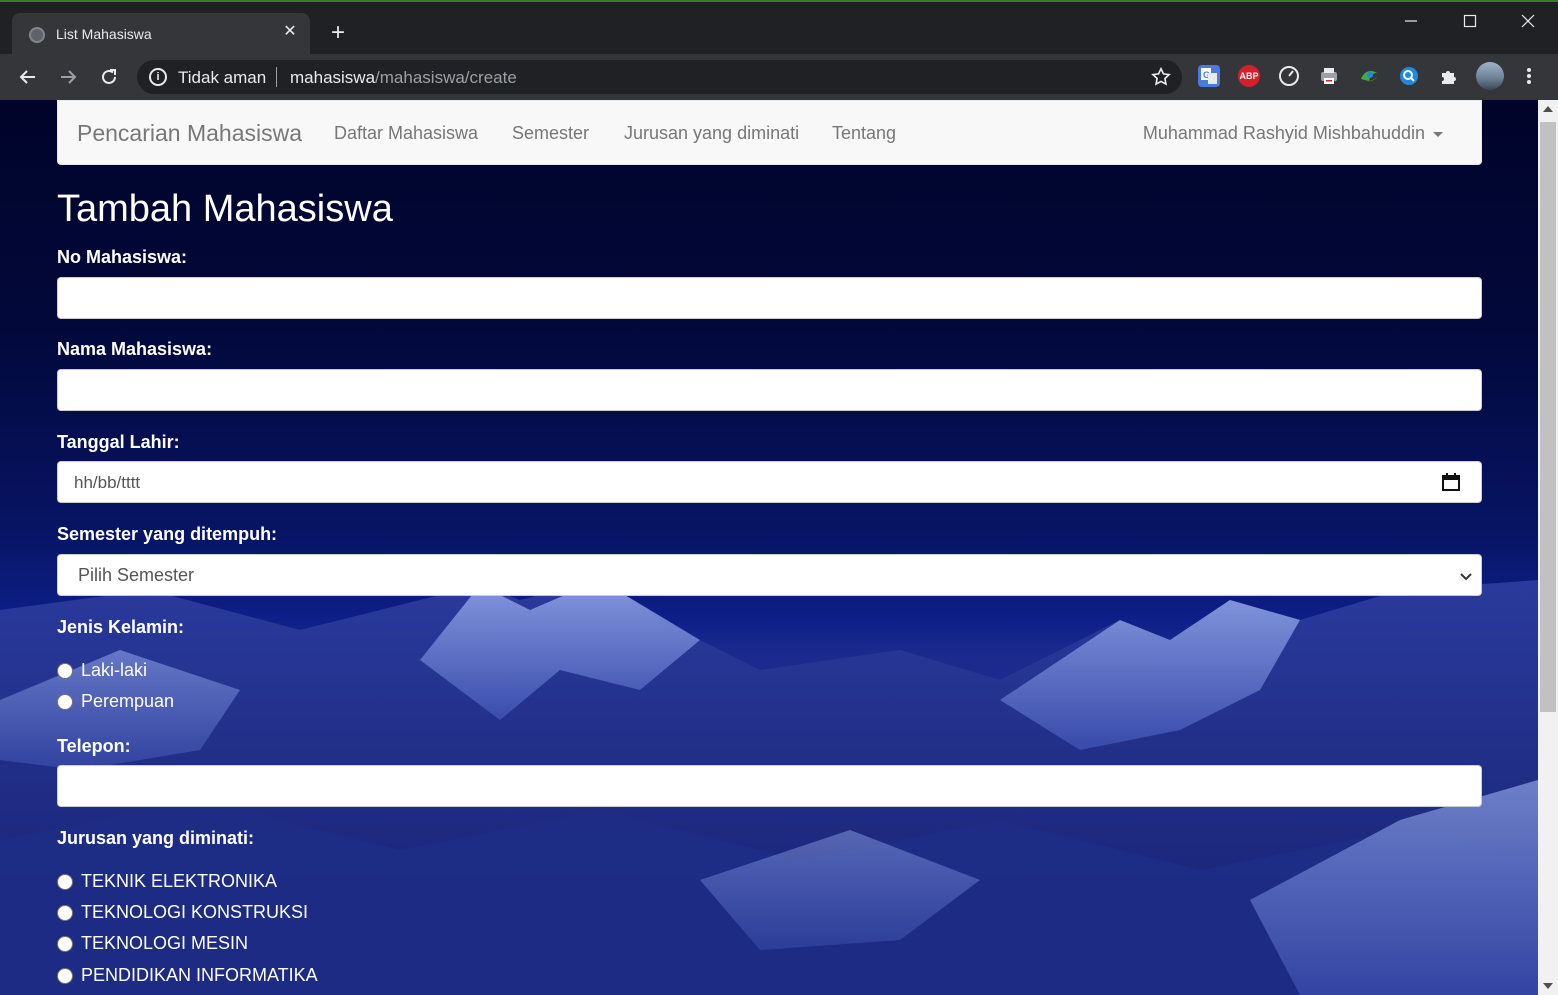  I want to click on semester-label: Semester yang ditempuh:, so click(167, 534).